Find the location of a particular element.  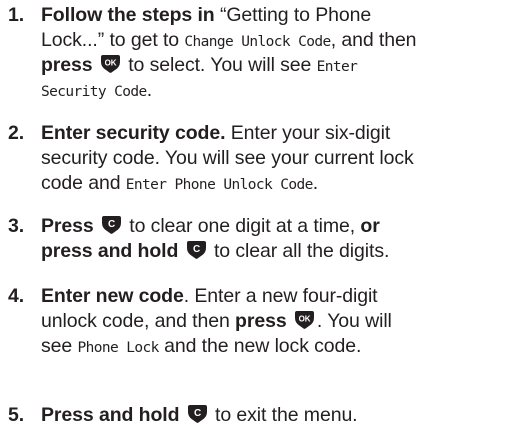

step-text: Press and hold C to exit the menu. is located at coordinates (281, 415).